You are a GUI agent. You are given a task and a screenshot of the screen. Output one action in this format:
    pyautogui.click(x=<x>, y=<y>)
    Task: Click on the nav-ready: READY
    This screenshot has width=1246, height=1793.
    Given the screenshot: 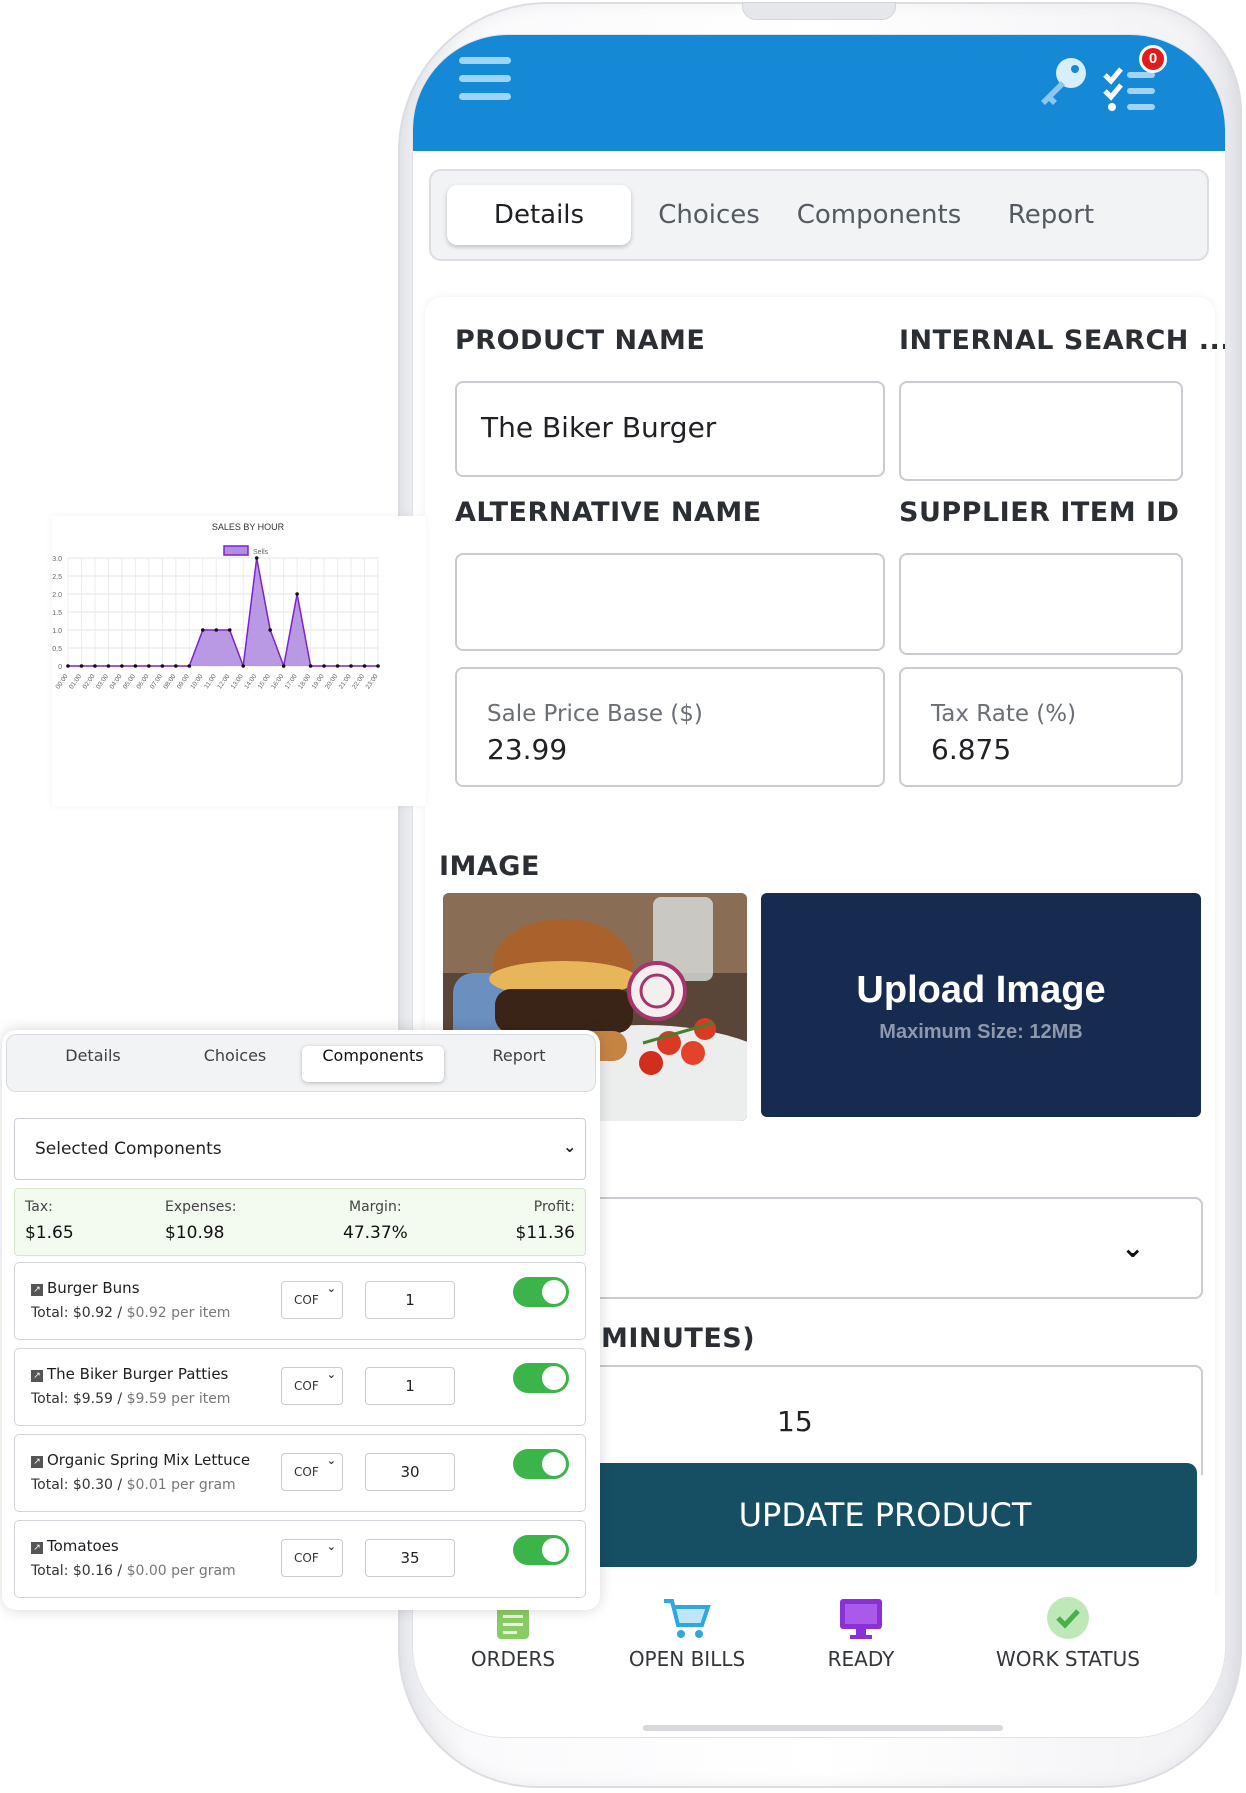 What is the action you would take?
    pyautogui.click(x=861, y=1633)
    